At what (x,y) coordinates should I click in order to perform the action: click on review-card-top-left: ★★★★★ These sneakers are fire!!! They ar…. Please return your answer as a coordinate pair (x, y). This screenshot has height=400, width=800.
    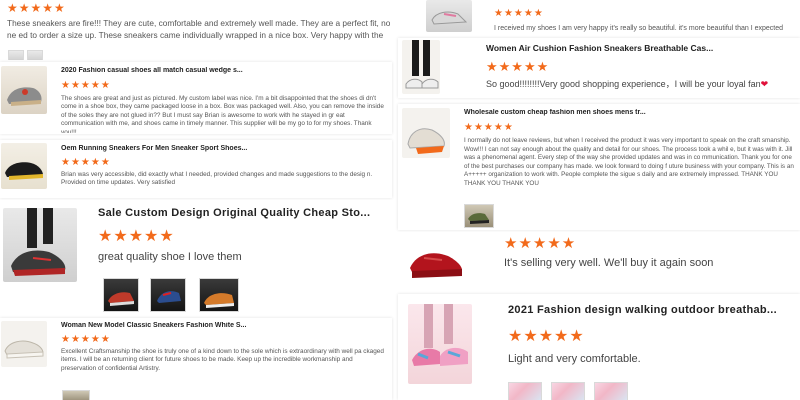
    Looking at the image, I should click on (199, 30).